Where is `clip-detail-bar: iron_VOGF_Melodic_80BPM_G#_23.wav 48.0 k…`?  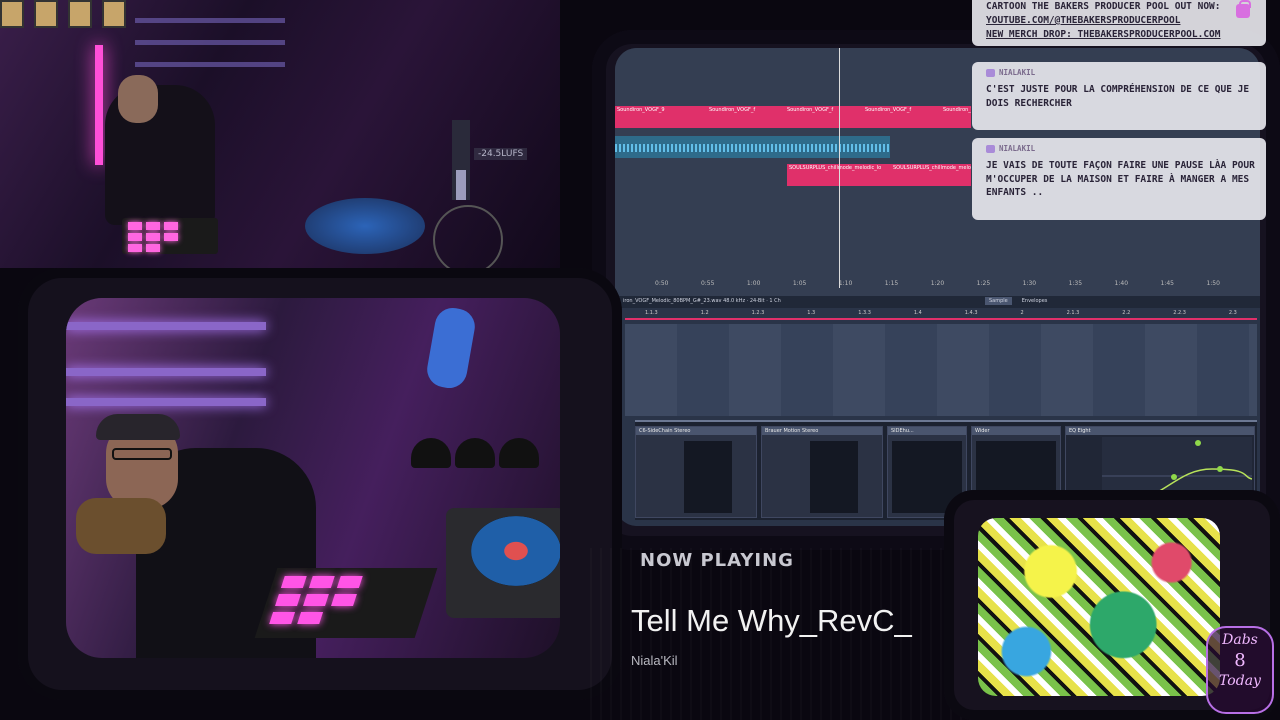
clip-detail-bar: iron_VOGF_Melodic_80BPM_G#_23.wav 48.0 k… is located at coordinates (937, 302).